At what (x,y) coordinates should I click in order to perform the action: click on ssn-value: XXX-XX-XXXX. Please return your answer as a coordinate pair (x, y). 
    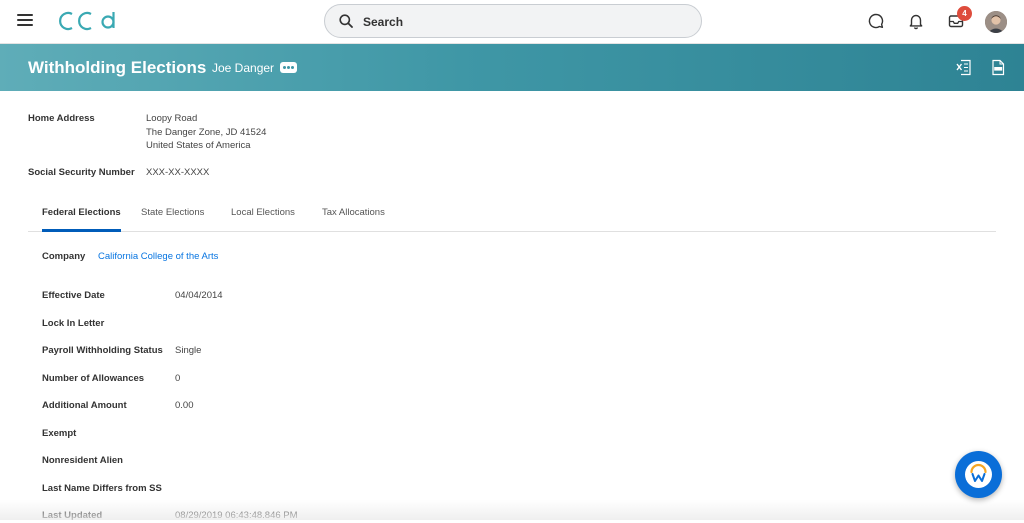
    Looking at the image, I should click on (178, 172).